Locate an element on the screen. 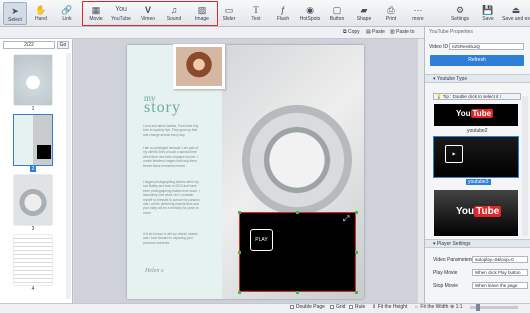 This screenshot has height=313, width=530. video-play-button: PLAY is located at coordinates (261, 240).